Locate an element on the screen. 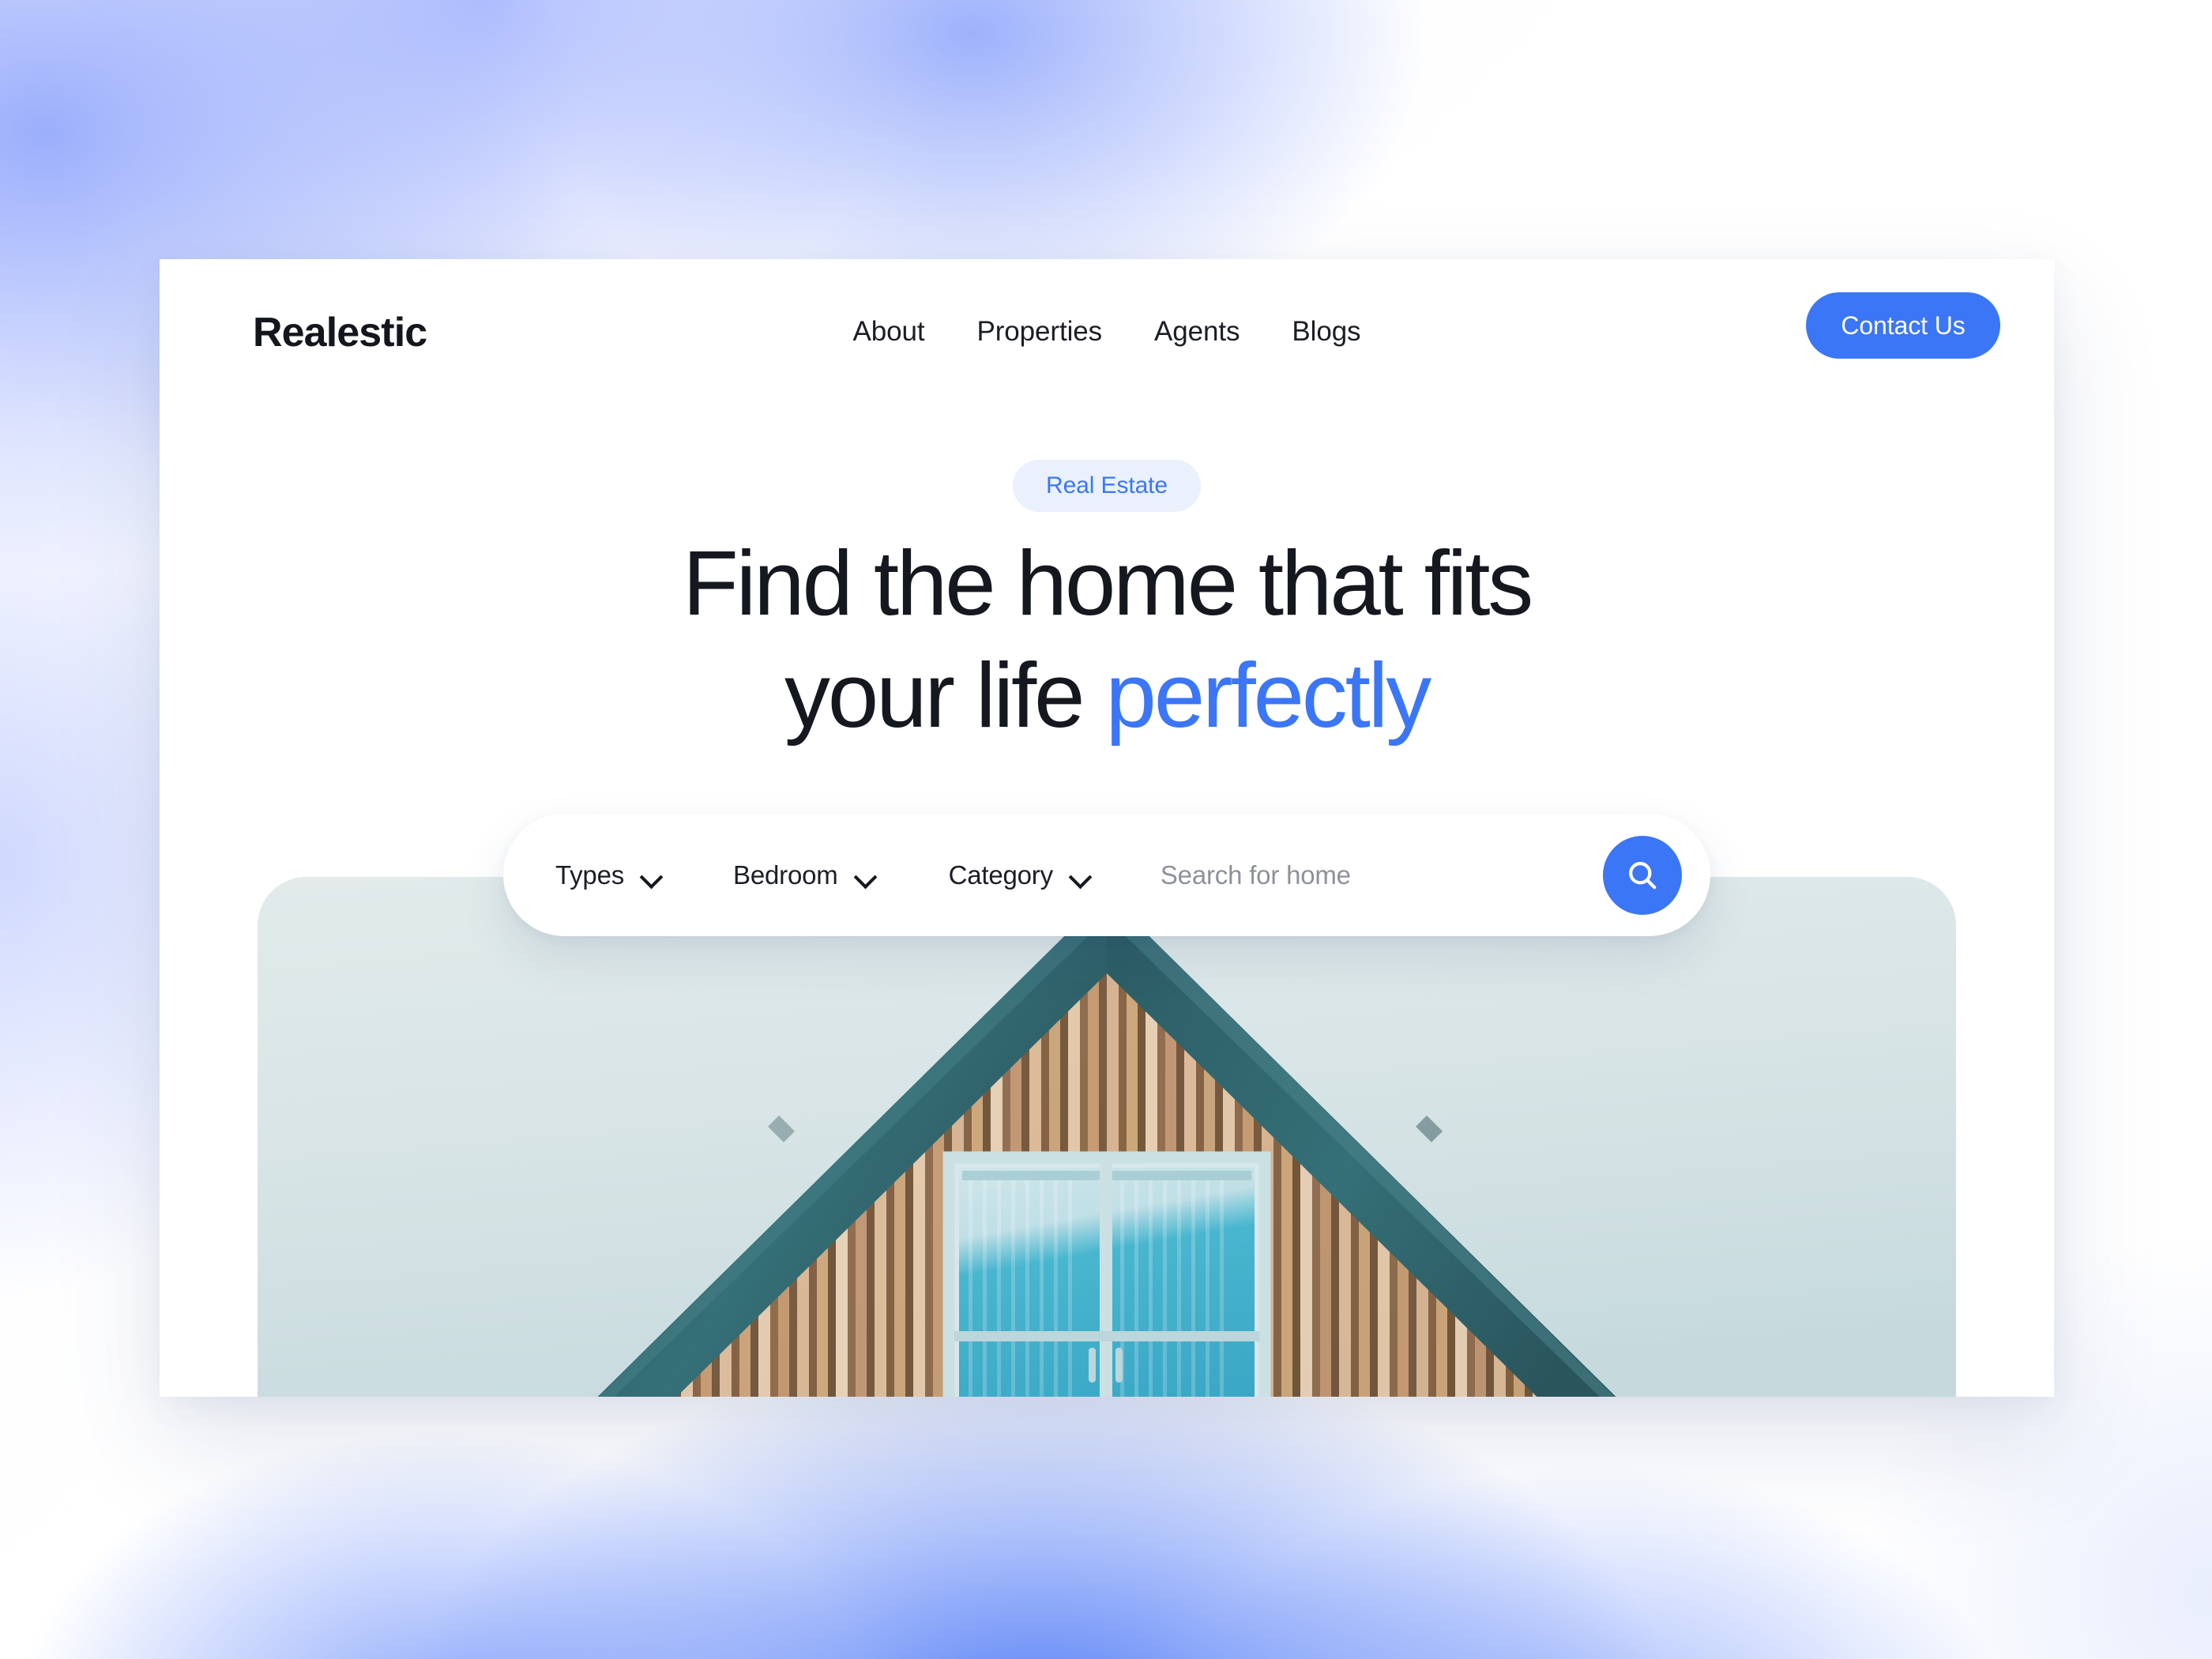 This screenshot has height=1659, width=2212. headline-plain: your life is located at coordinates (945, 695).